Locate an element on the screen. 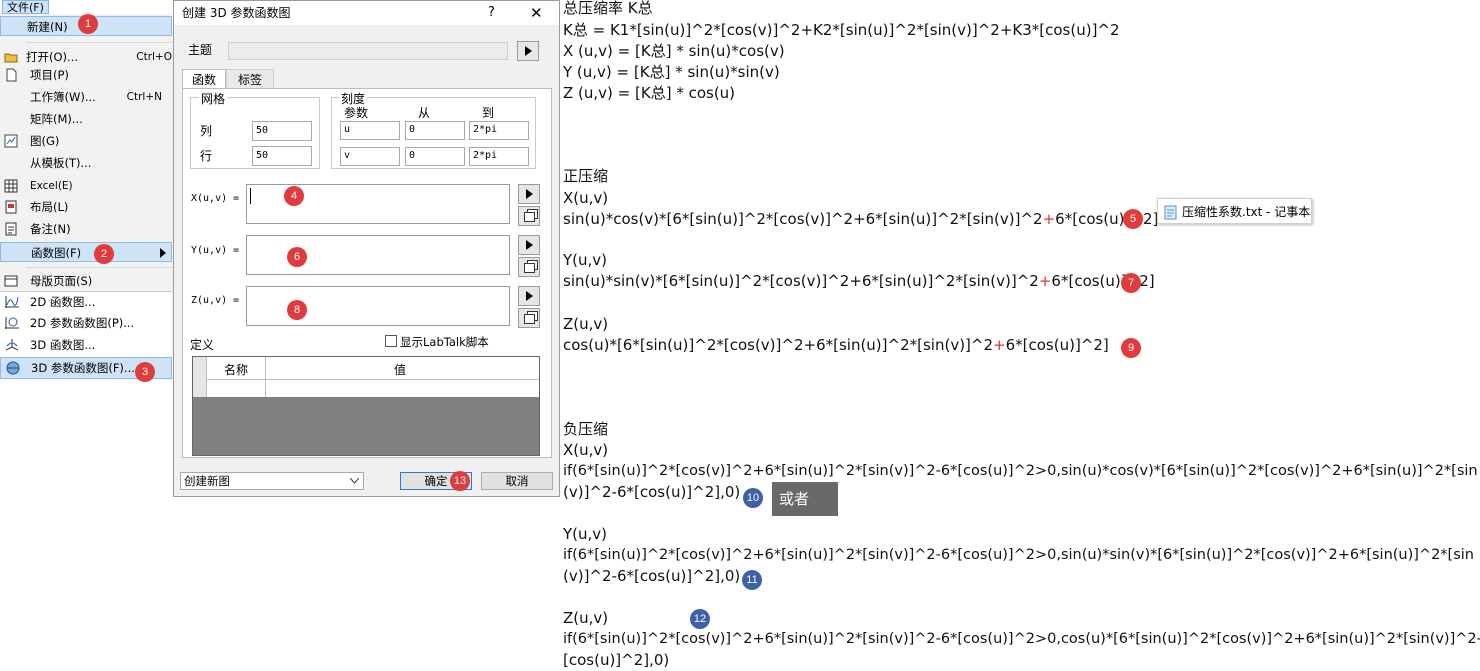 The image size is (1480, 671). 2d-parametric-icon is located at coordinates (11, 323).